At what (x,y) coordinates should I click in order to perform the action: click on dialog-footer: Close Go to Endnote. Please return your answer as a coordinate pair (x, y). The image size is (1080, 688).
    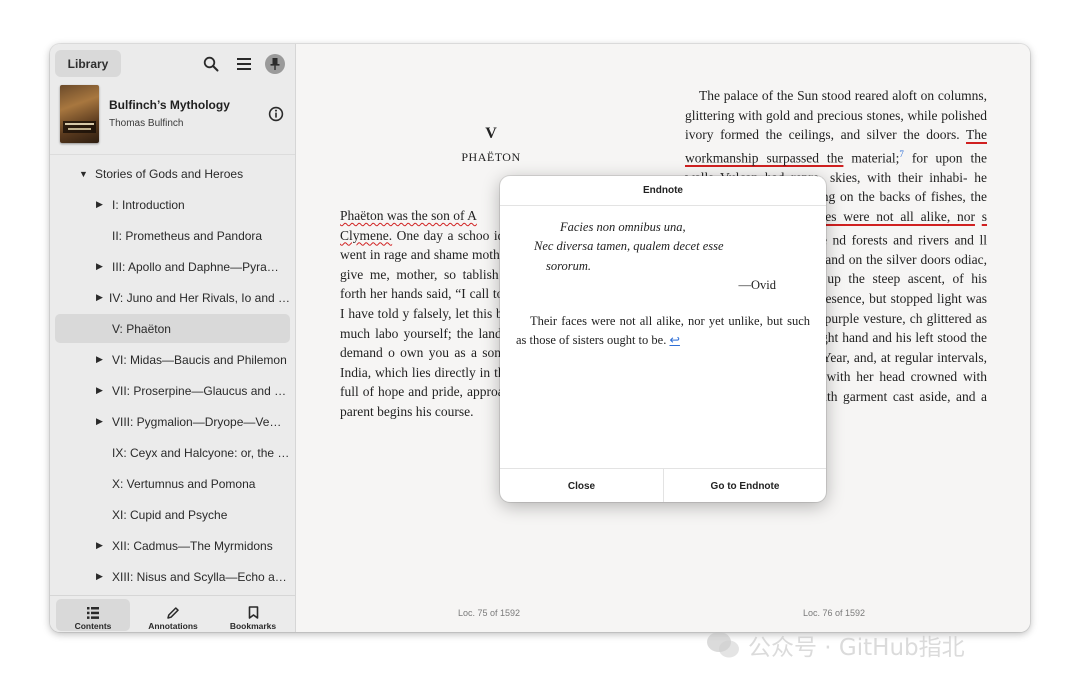
    Looking at the image, I should click on (663, 485).